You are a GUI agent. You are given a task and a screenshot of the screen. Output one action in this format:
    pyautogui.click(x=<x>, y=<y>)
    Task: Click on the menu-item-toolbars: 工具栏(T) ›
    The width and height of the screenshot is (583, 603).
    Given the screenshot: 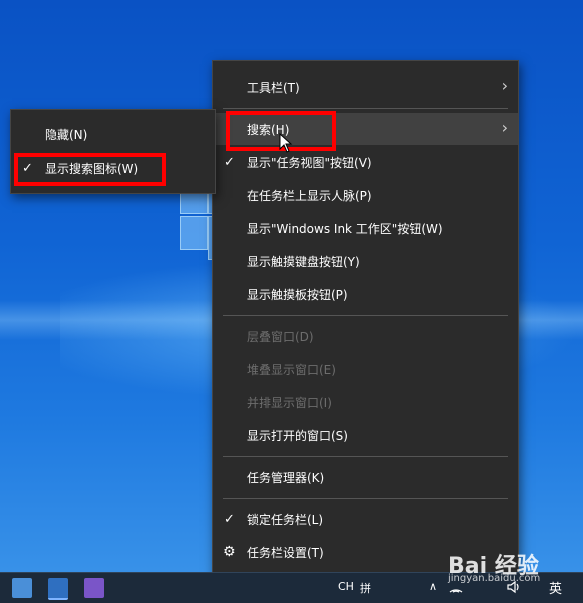 What is the action you would take?
    pyautogui.click(x=365, y=87)
    